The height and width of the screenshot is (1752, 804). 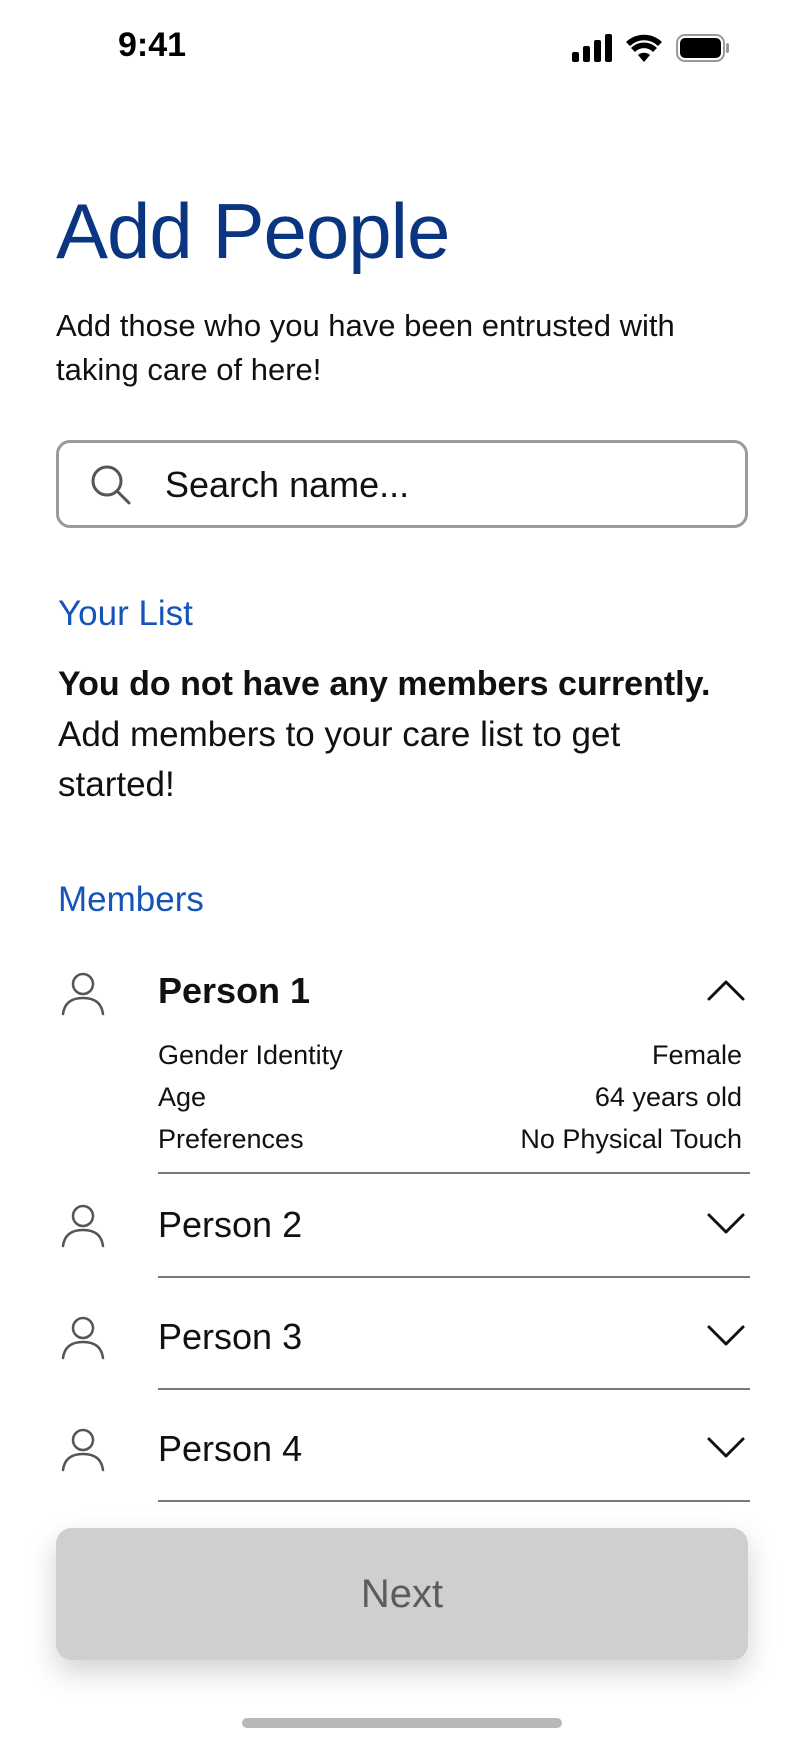 What do you see at coordinates (696, 1055) in the screenshot?
I see `detail-value: Female` at bounding box center [696, 1055].